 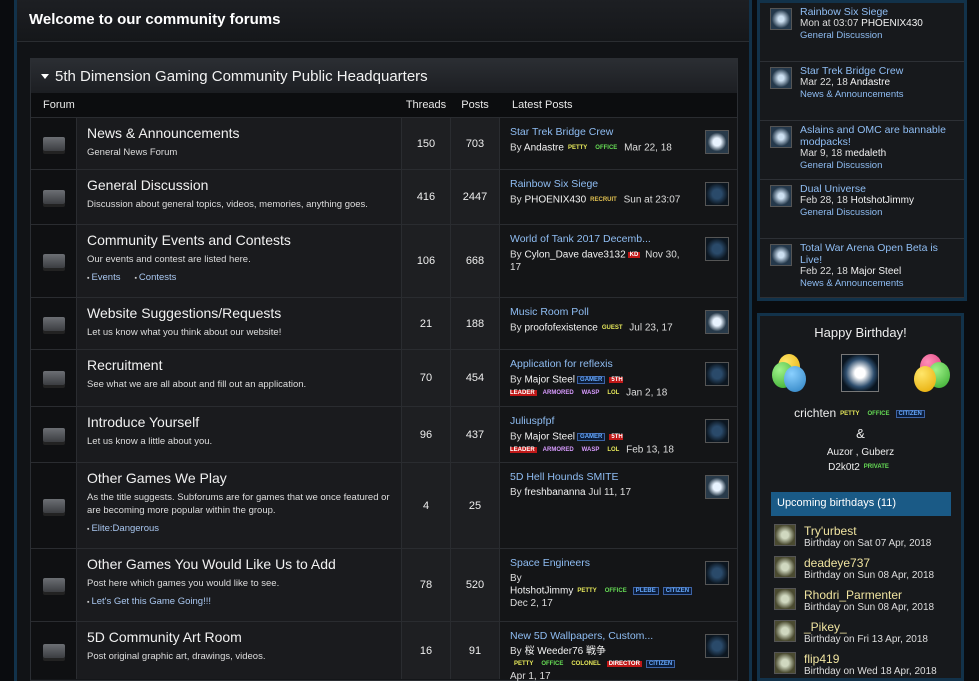 What do you see at coordinates (574, 255) in the screenshot?
I see `post-author: Cylon_Dave dave3132` at bounding box center [574, 255].